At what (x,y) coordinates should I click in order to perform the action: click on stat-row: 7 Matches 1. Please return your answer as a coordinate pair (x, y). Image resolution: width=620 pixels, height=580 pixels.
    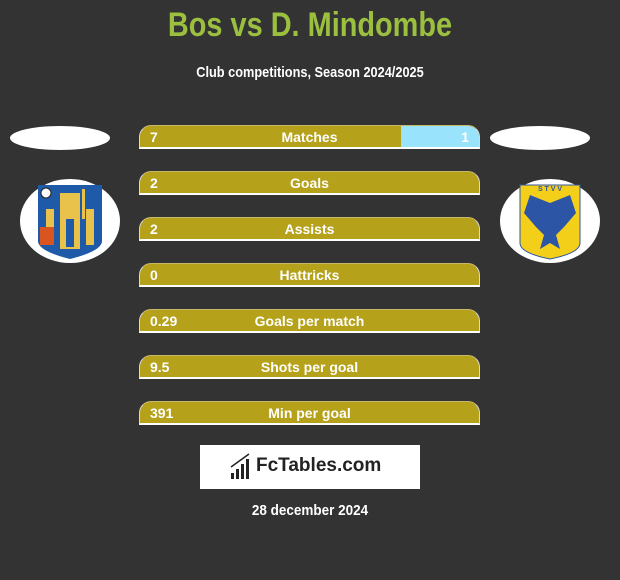
    Looking at the image, I should click on (309, 137).